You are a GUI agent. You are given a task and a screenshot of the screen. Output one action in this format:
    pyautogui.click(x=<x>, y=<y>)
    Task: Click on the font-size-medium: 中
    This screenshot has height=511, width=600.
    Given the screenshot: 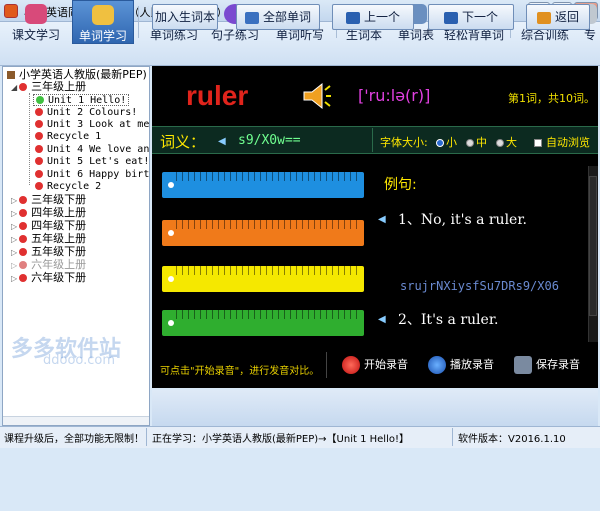 What is the action you would take?
    pyautogui.click(x=476, y=142)
    